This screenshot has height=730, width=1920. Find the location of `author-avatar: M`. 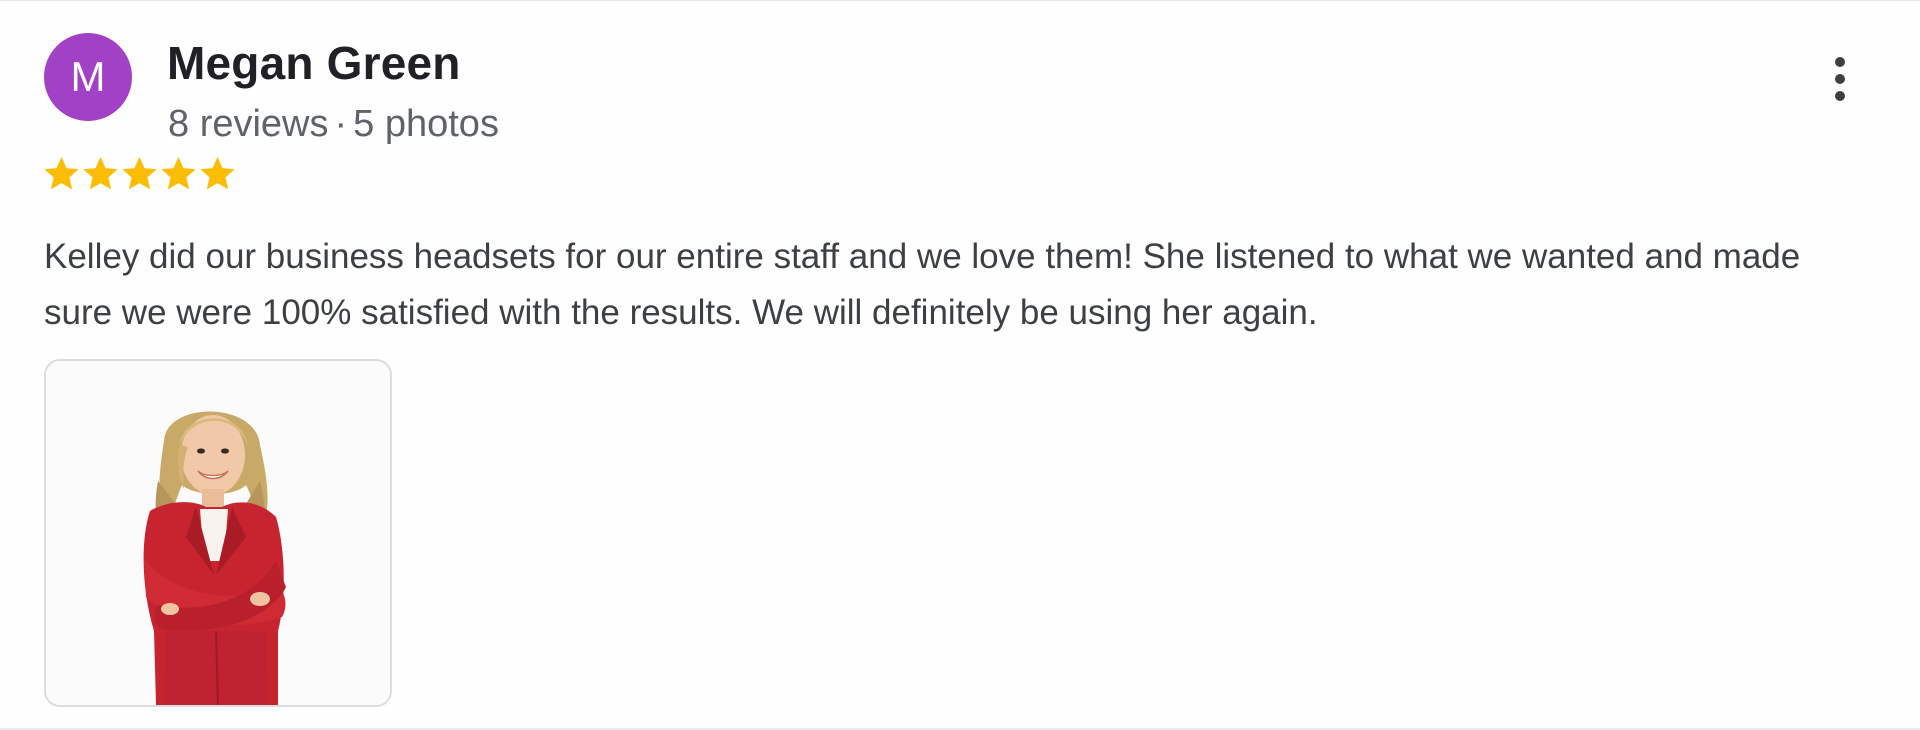

author-avatar: M is located at coordinates (88, 77).